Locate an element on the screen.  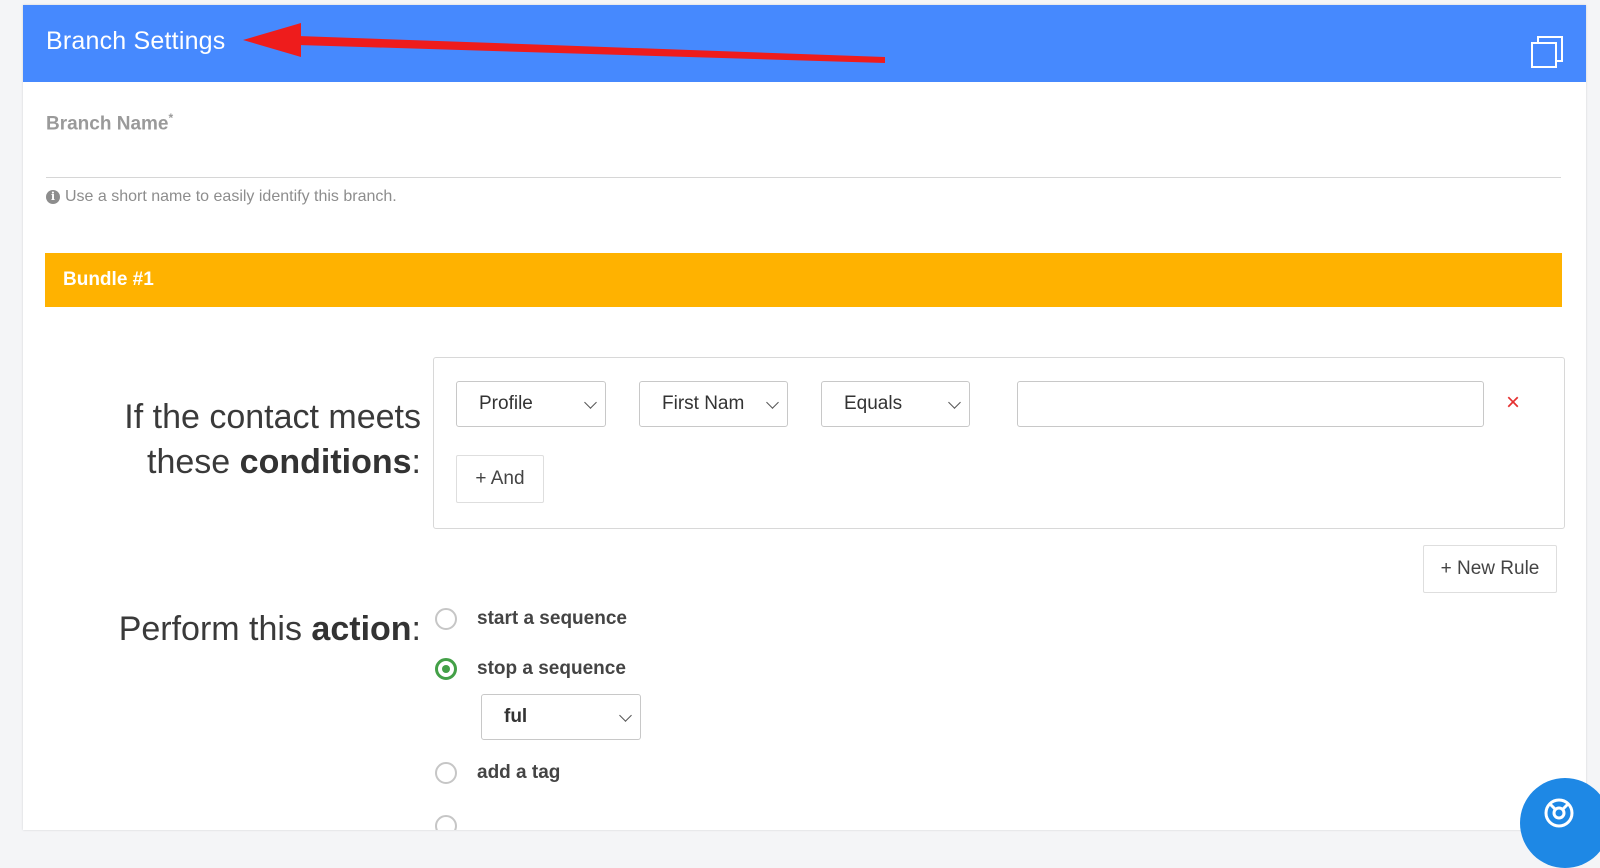
category-select-value: Profile is located at coordinates (506, 403).